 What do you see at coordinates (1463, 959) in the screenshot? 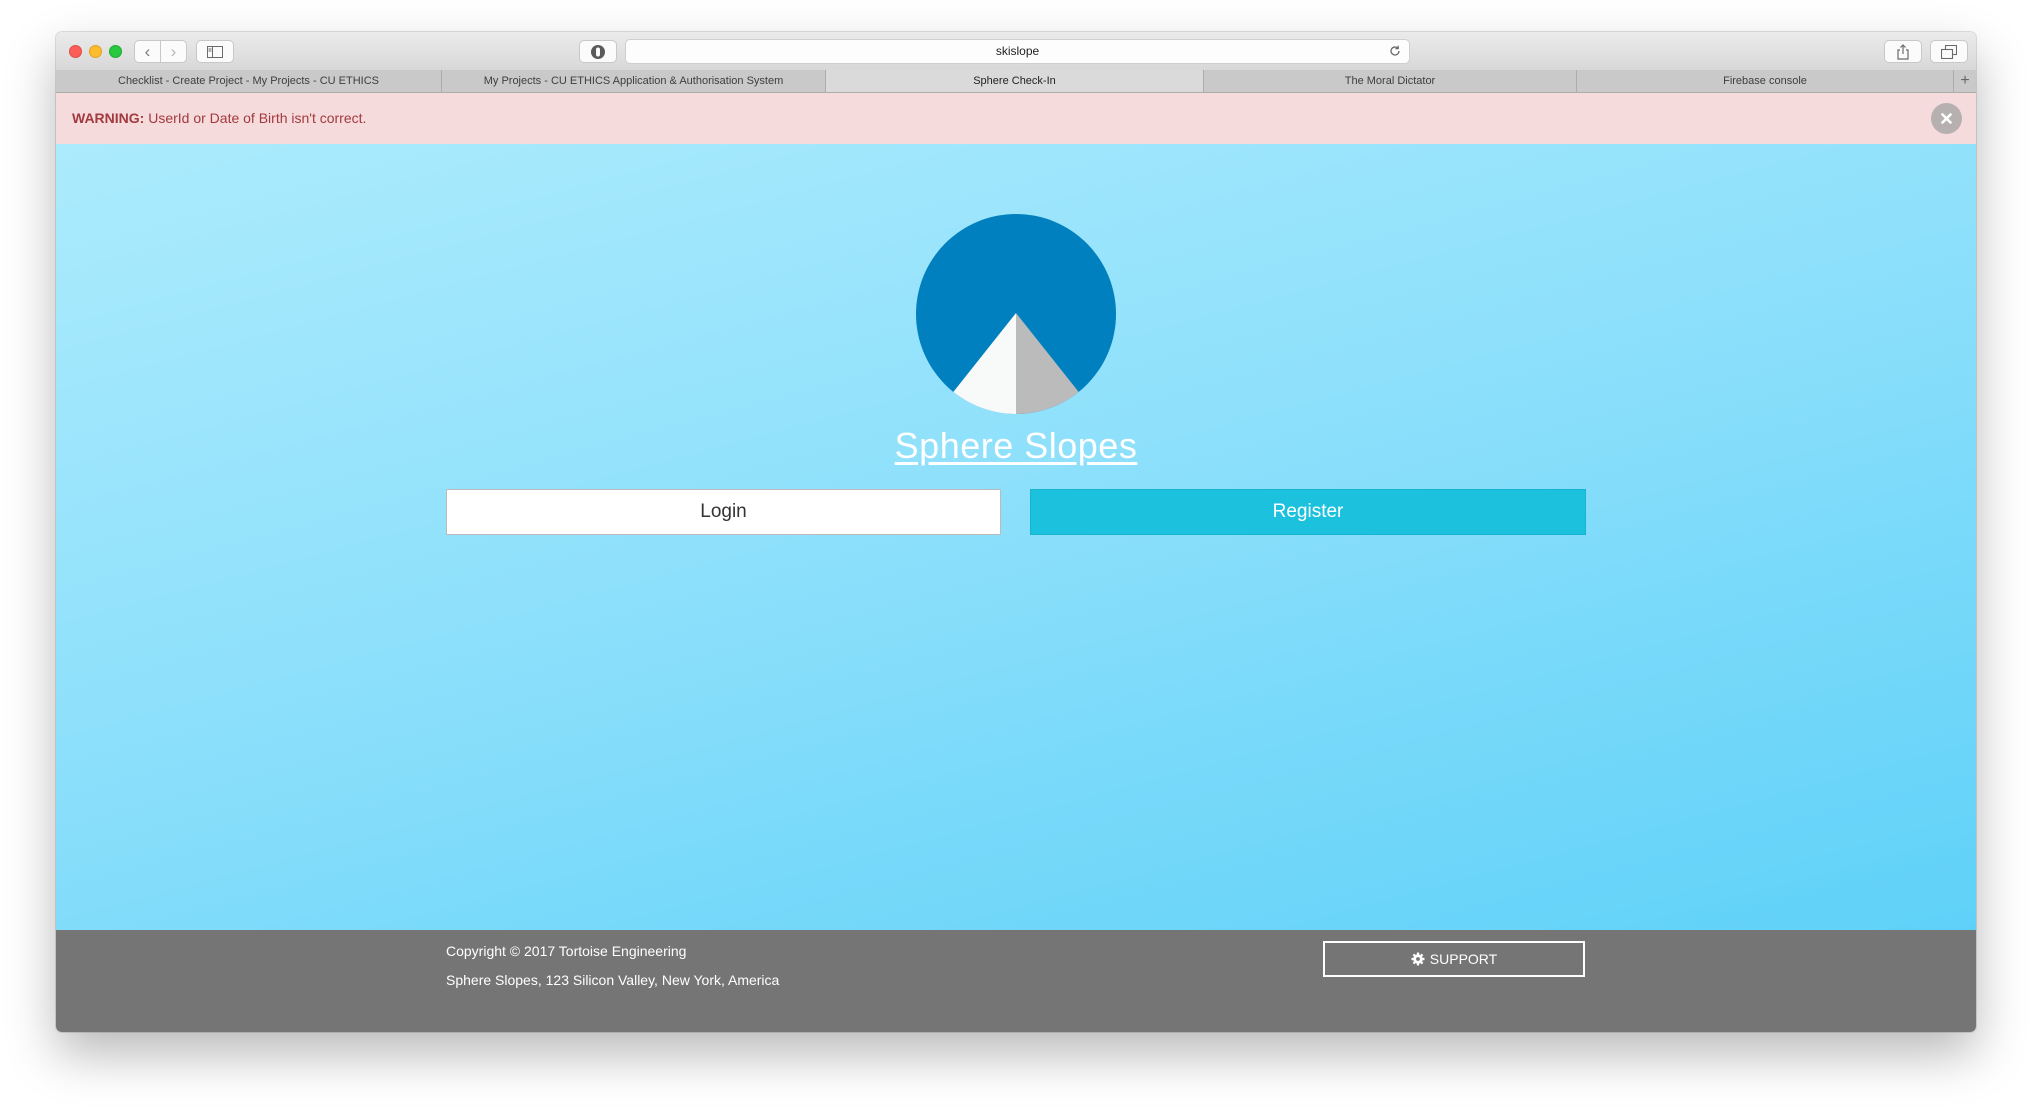
I see `support-label: SUPPORT` at bounding box center [1463, 959].